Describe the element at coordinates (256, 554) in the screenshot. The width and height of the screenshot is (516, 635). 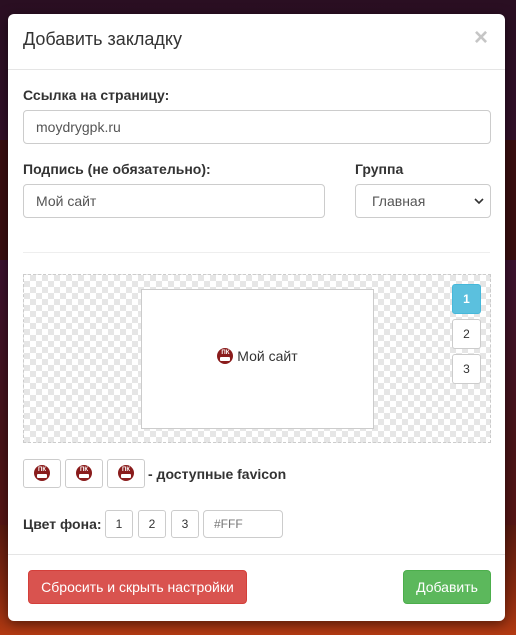
I see `modal-footer-divider` at that location.